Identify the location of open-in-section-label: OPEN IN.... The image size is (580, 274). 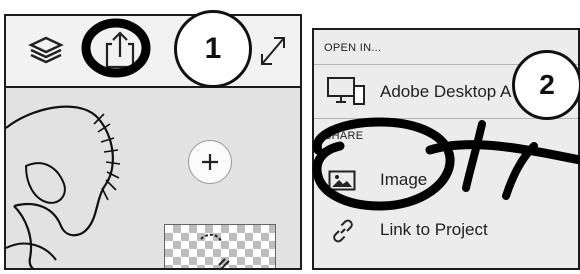
(353, 48).